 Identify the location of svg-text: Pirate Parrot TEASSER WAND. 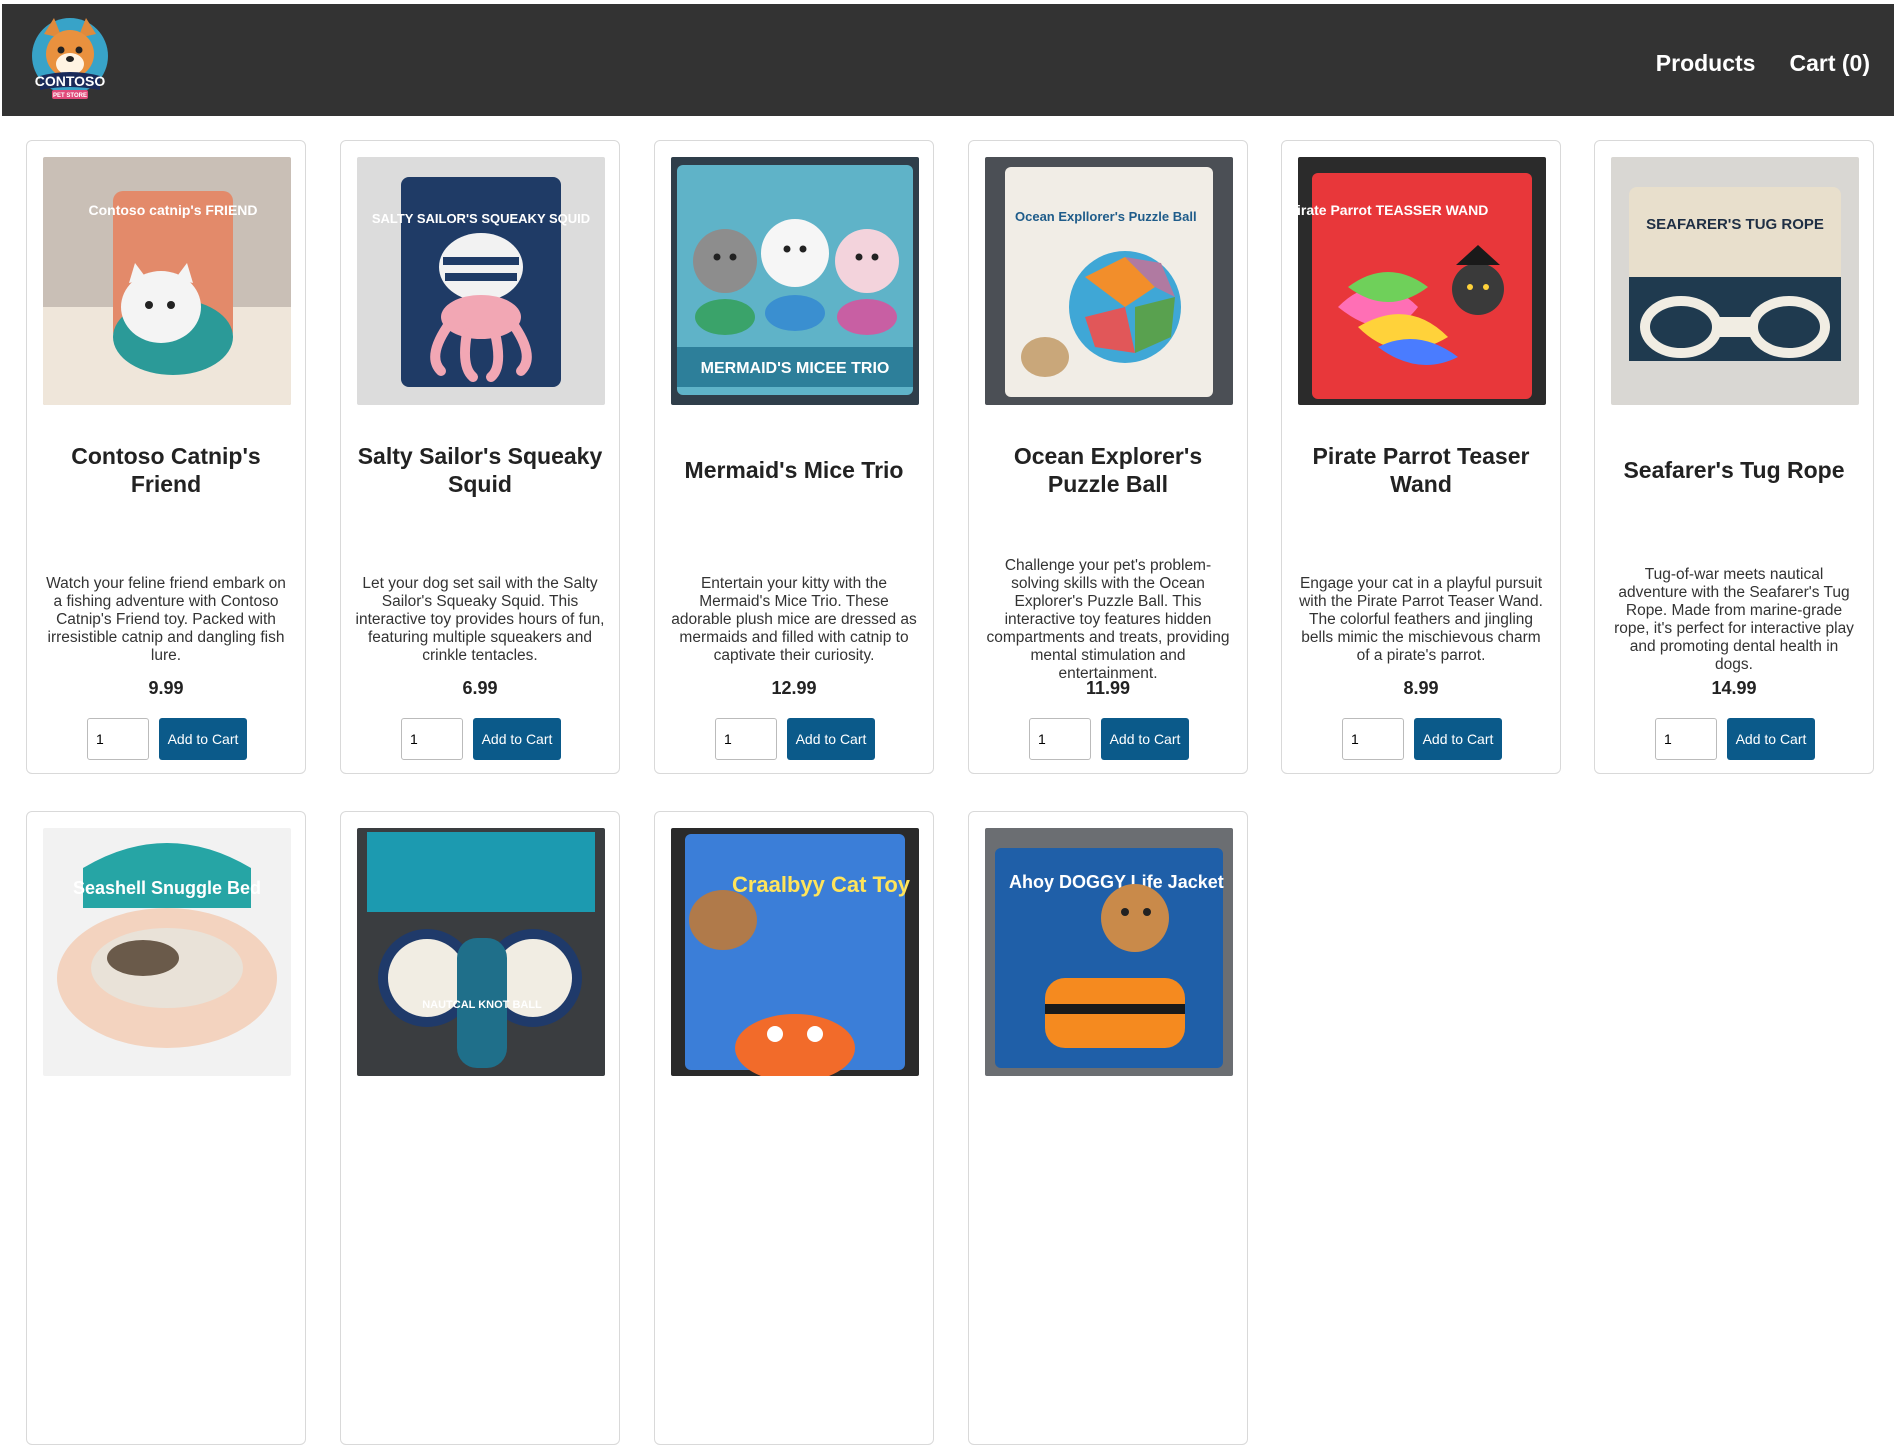
(1393, 210).